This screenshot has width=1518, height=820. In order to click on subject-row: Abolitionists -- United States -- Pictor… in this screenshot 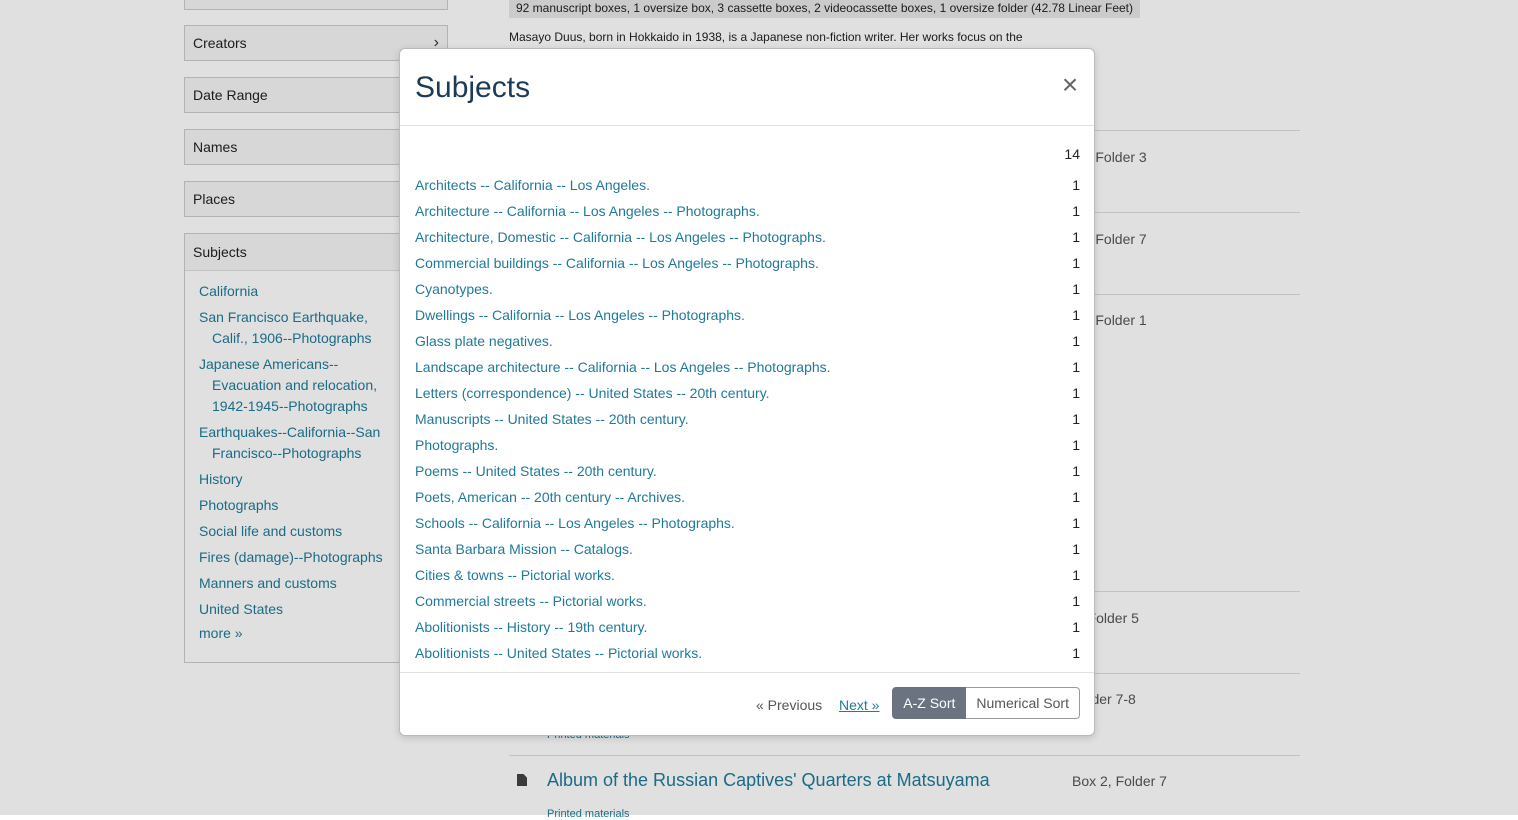, I will do `click(747, 653)`.